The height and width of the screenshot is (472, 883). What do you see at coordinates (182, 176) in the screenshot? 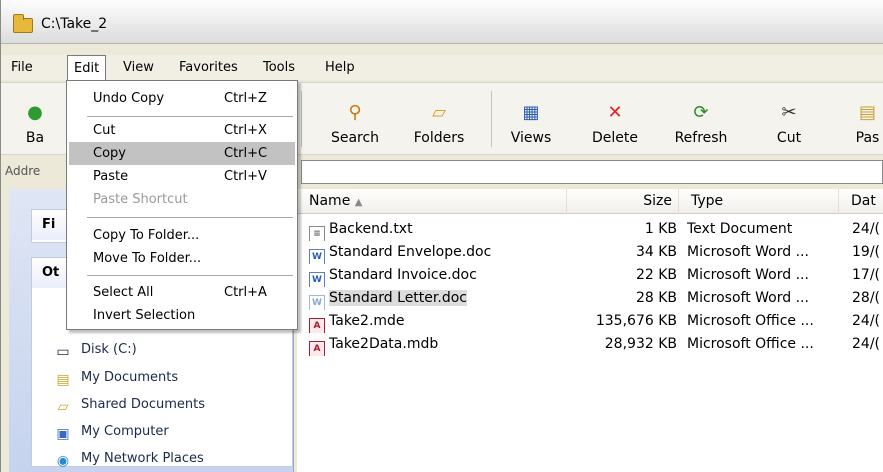
I see `menu-item-paste: Paste Ctrl+V` at bounding box center [182, 176].